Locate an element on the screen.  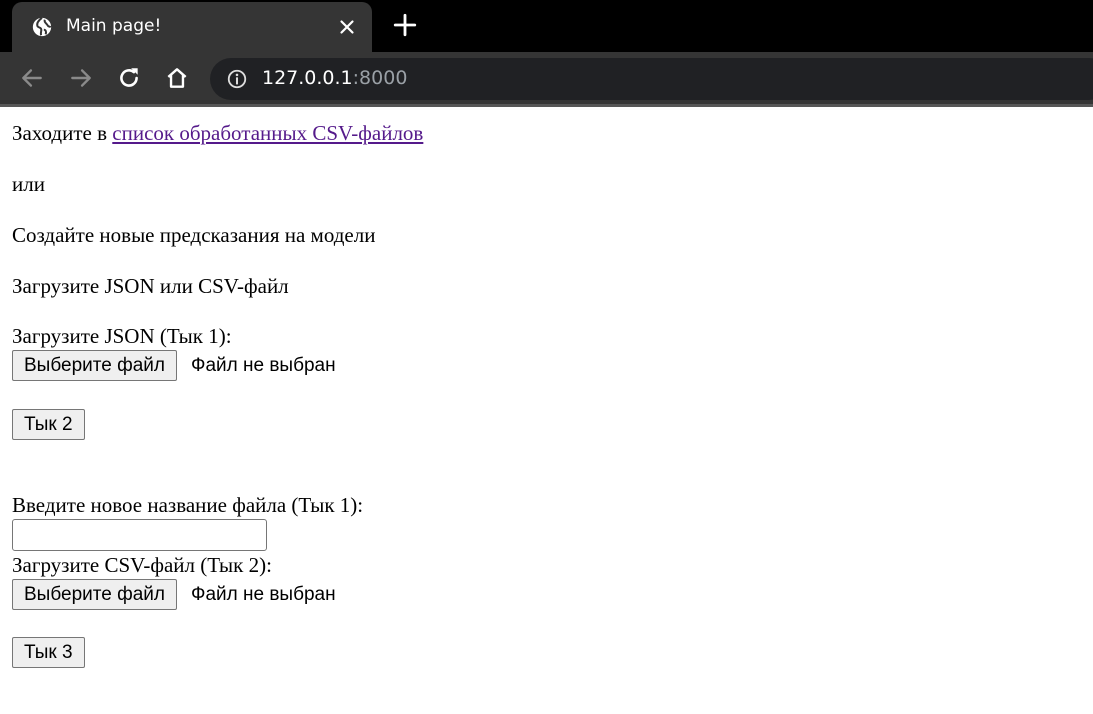
choose-json-file-button: Выберите файл is located at coordinates (94, 365).